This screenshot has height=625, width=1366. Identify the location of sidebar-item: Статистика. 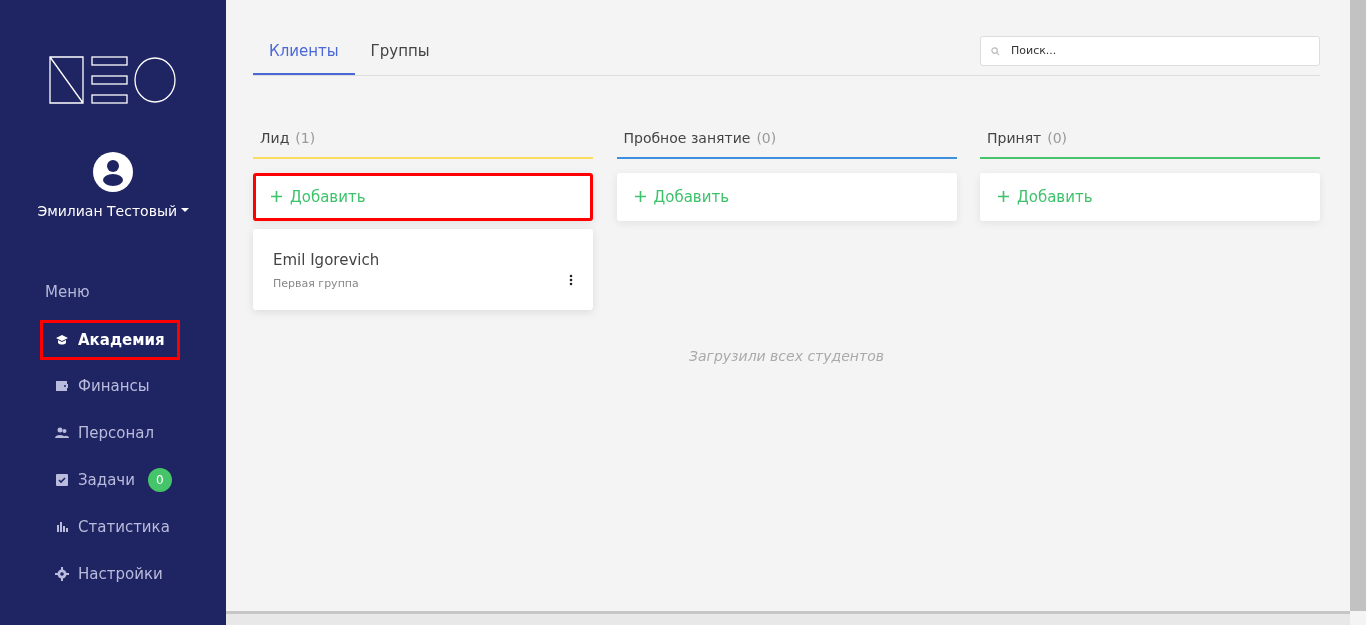
(112, 527).